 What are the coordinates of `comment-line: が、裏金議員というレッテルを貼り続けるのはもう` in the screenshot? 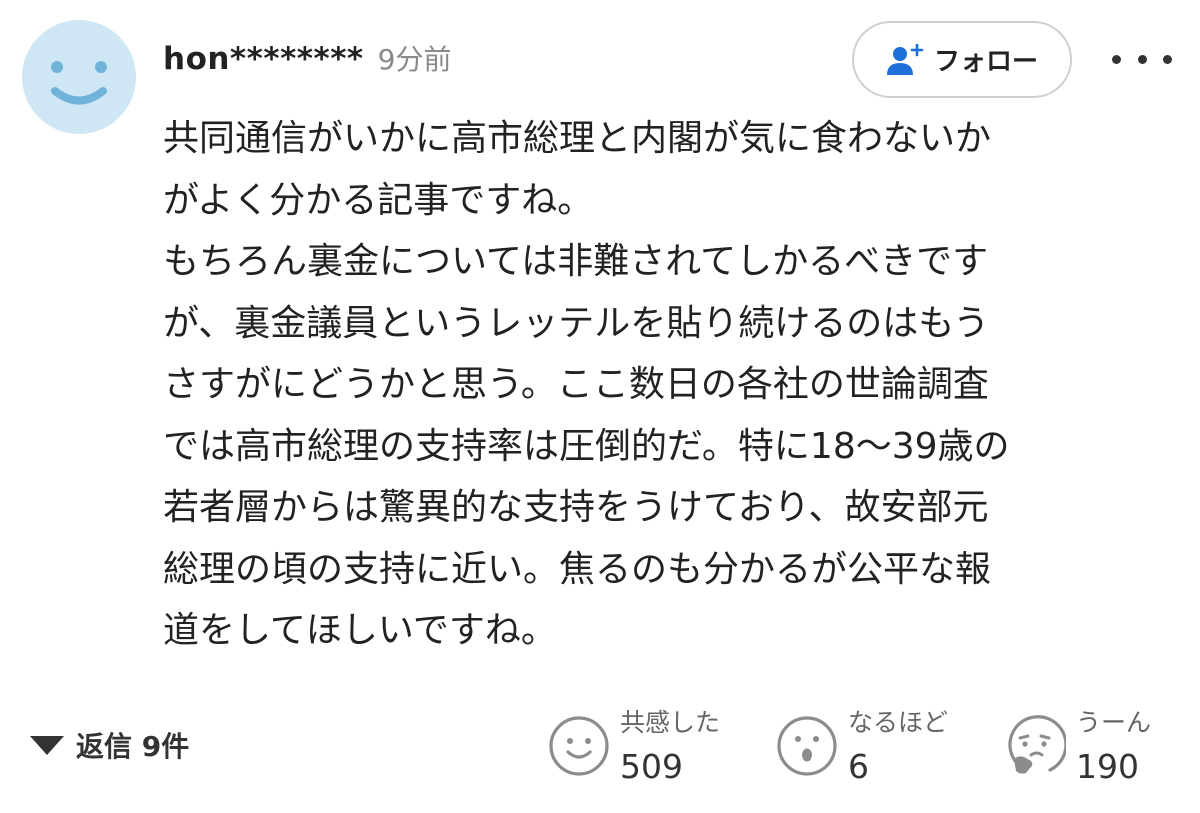 It's located at (576, 323).